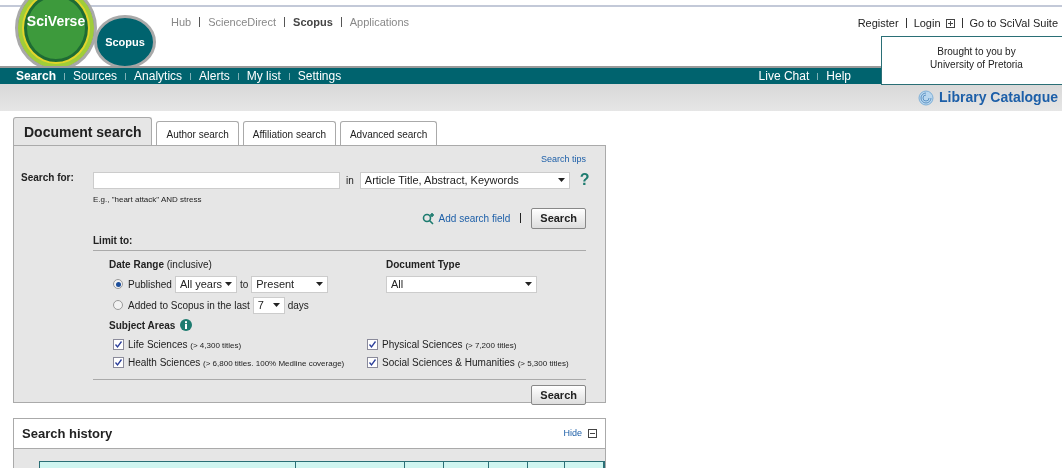  What do you see at coordinates (563, 160) in the screenshot?
I see `search-tips-link: Search tips` at bounding box center [563, 160].